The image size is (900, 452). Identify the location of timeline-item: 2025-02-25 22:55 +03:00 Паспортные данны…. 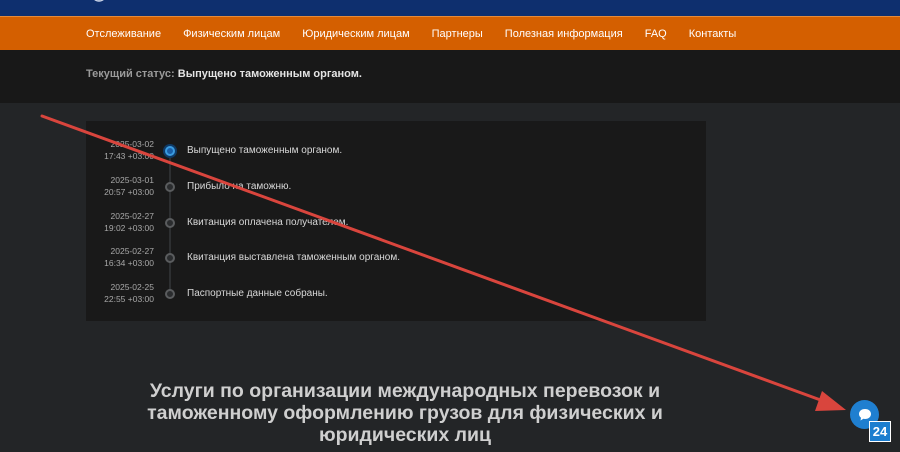
(396, 294).